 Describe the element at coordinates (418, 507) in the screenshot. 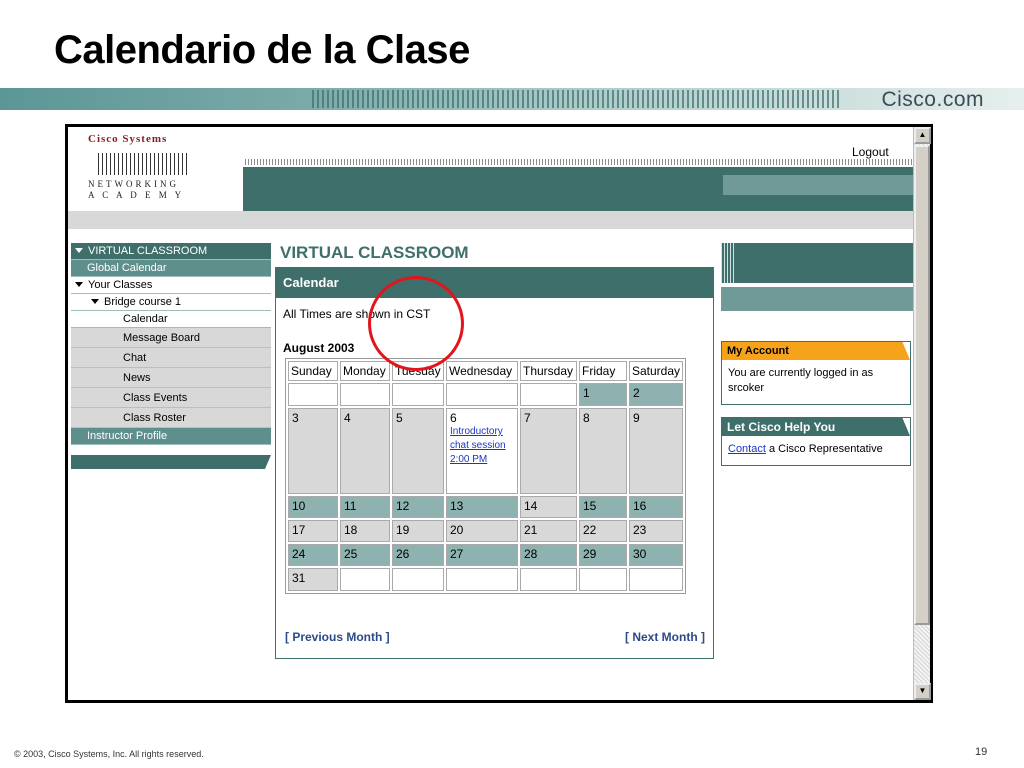

I see `day-cell: 12` at that location.